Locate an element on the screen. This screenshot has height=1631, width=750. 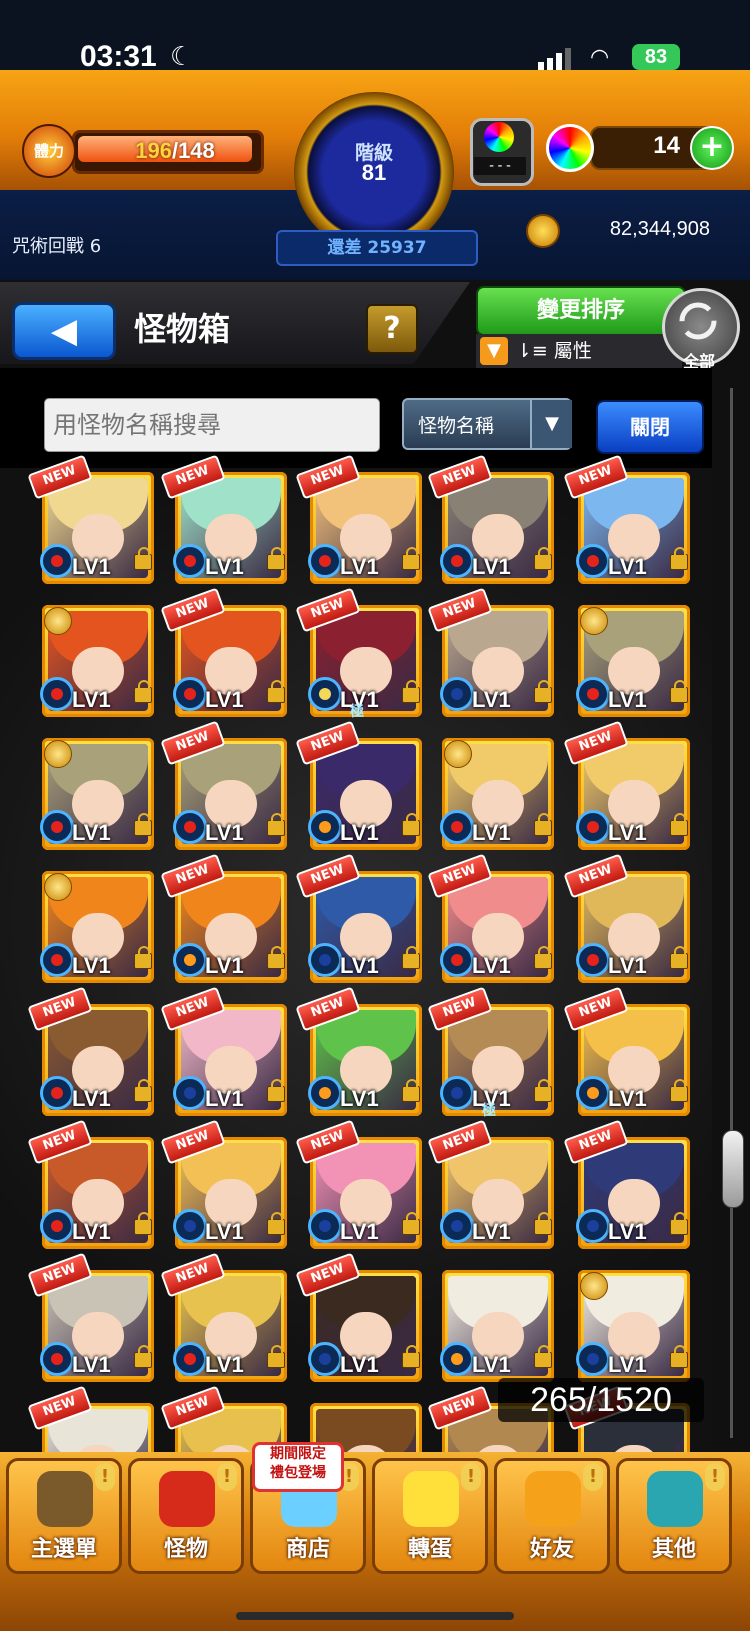
add-orb-button: + is located at coordinates (712, 148).